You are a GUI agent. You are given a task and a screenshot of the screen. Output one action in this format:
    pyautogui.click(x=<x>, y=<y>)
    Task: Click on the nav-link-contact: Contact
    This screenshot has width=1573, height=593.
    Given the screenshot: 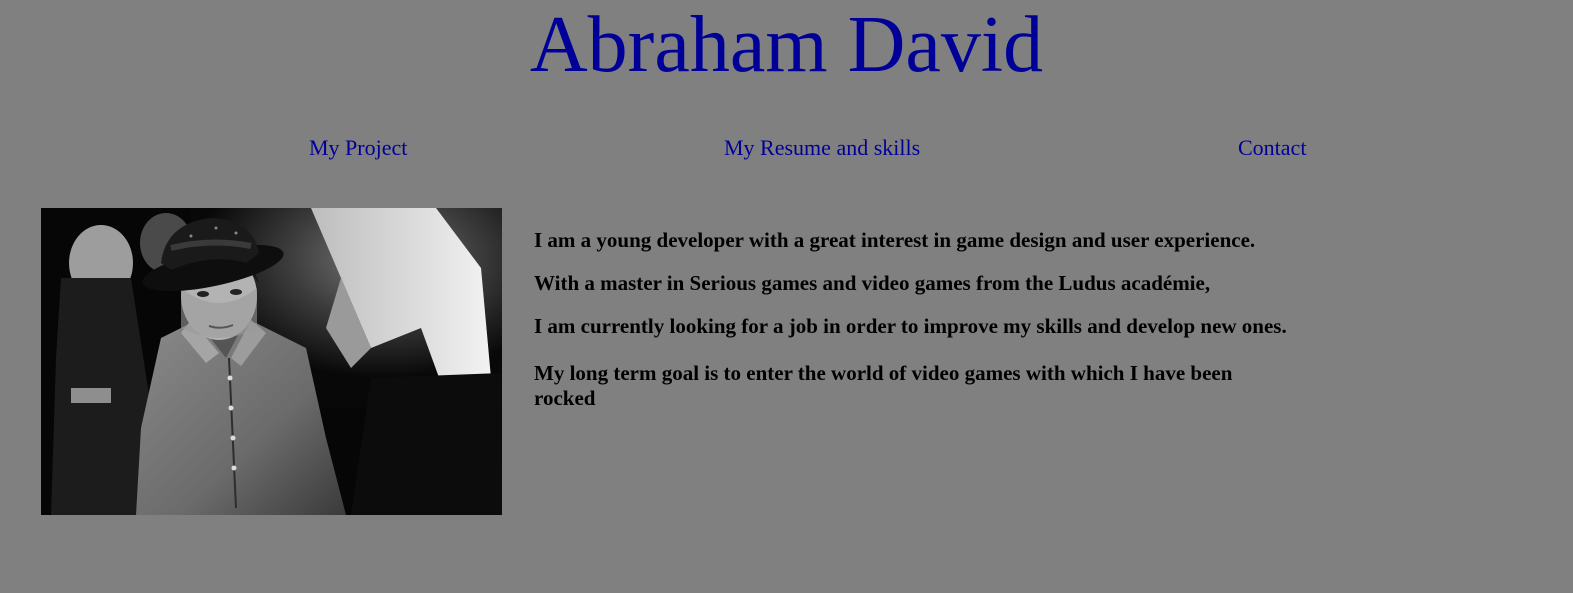 What is the action you would take?
    pyautogui.click(x=1272, y=148)
    